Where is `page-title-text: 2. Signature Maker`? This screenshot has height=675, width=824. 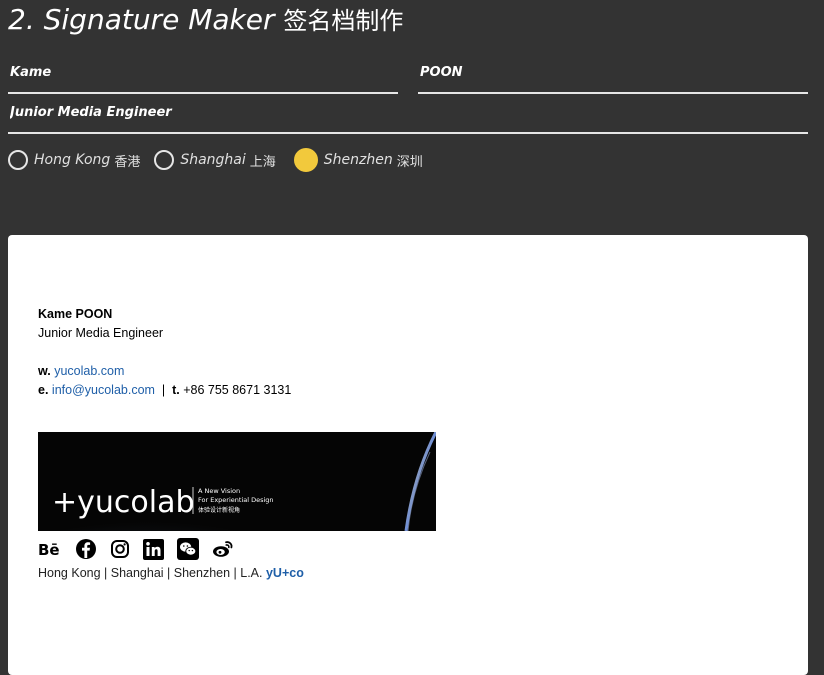
page-title-text: 2. Signature Maker is located at coordinates (141, 19).